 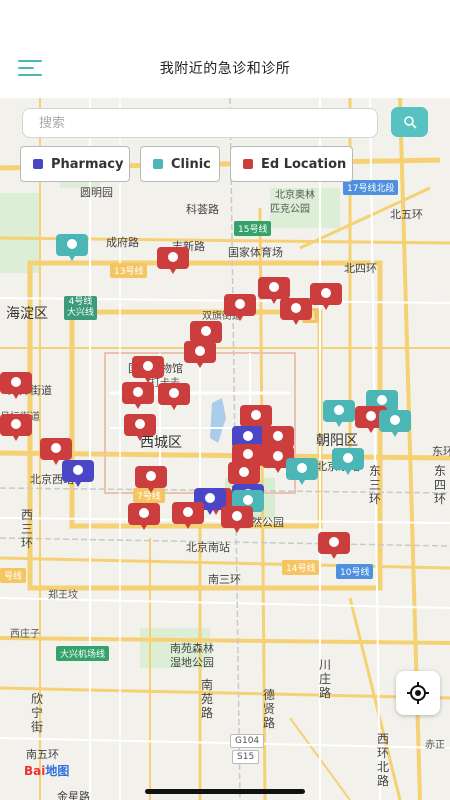 What do you see at coordinates (441, 451) in the screenshot?
I see `label-dong-huan: 东环` at bounding box center [441, 451].